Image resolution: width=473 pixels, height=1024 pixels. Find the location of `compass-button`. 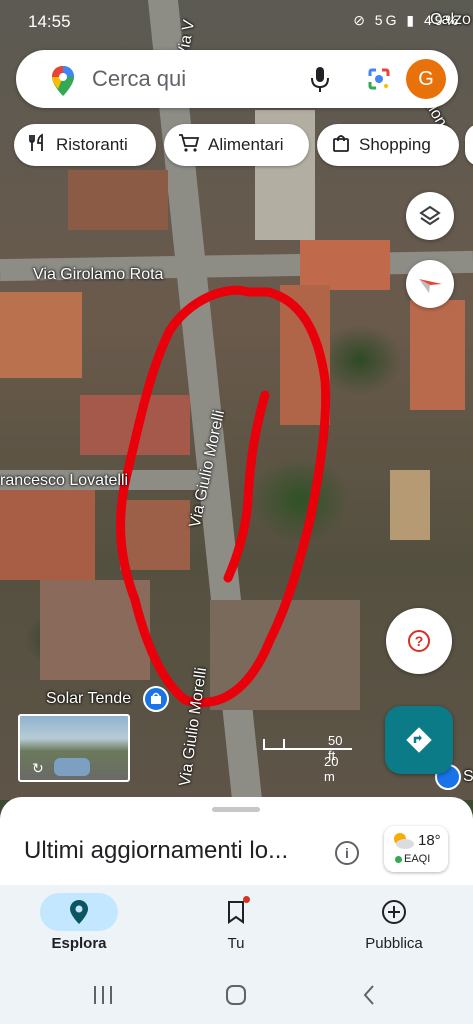

compass-button is located at coordinates (430, 284).